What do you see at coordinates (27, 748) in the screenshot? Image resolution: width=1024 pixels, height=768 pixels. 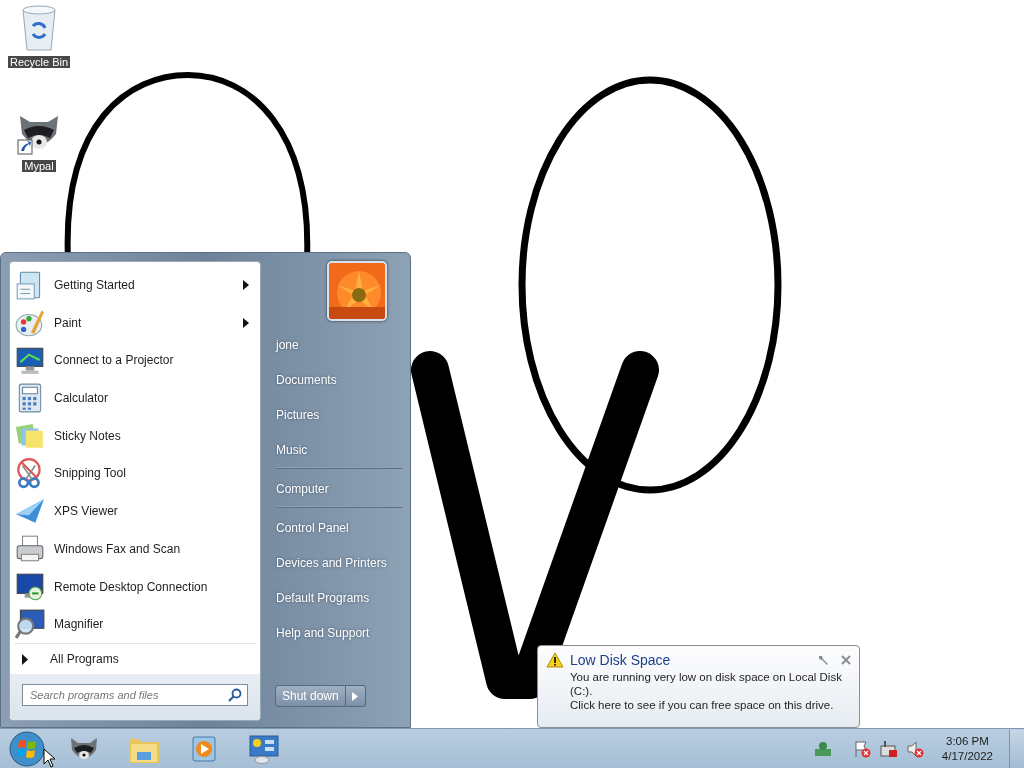 I see `start-button` at bounding box center [27, 748].